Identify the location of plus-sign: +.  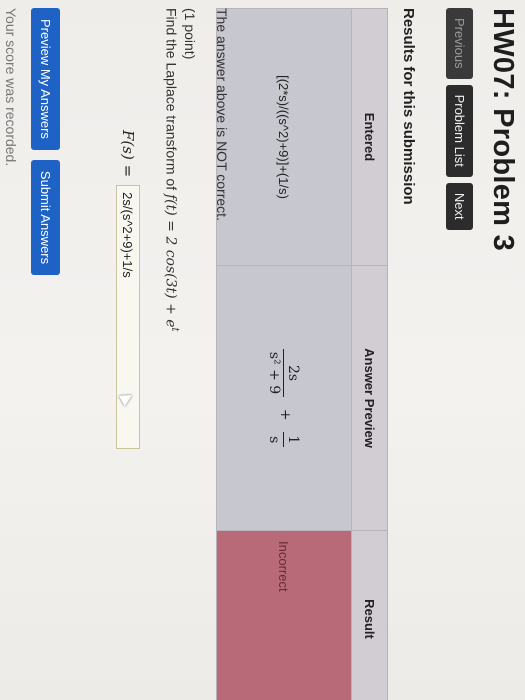
(284, 414).